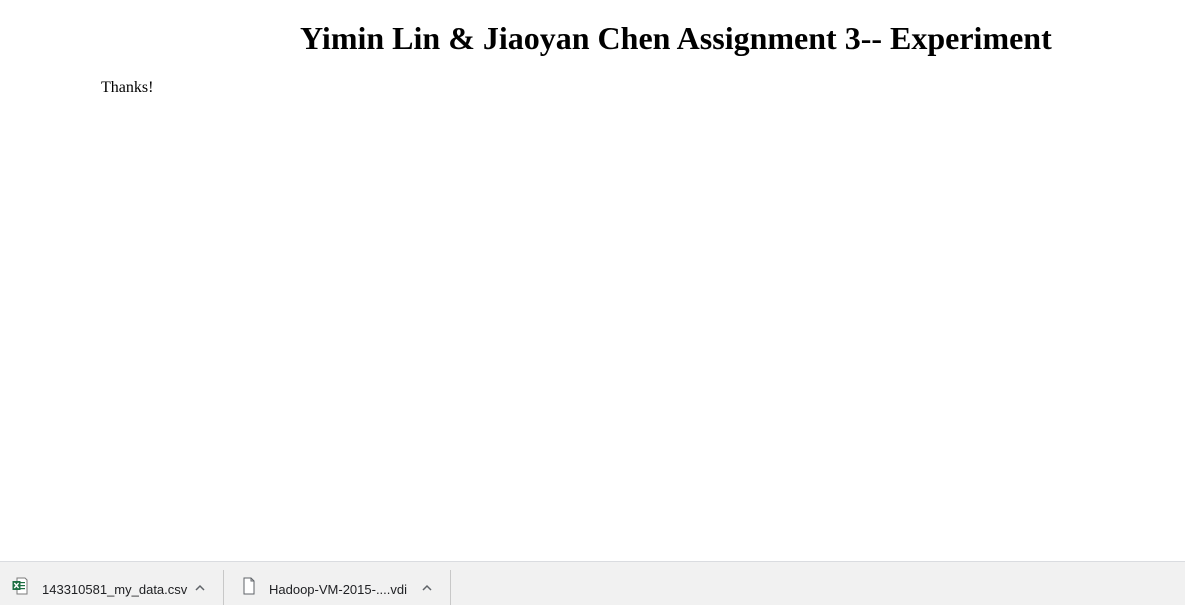  Describe the element at coordinates (20, 586) in the screenshot. I see `excel-csv-file-icon` at that location.